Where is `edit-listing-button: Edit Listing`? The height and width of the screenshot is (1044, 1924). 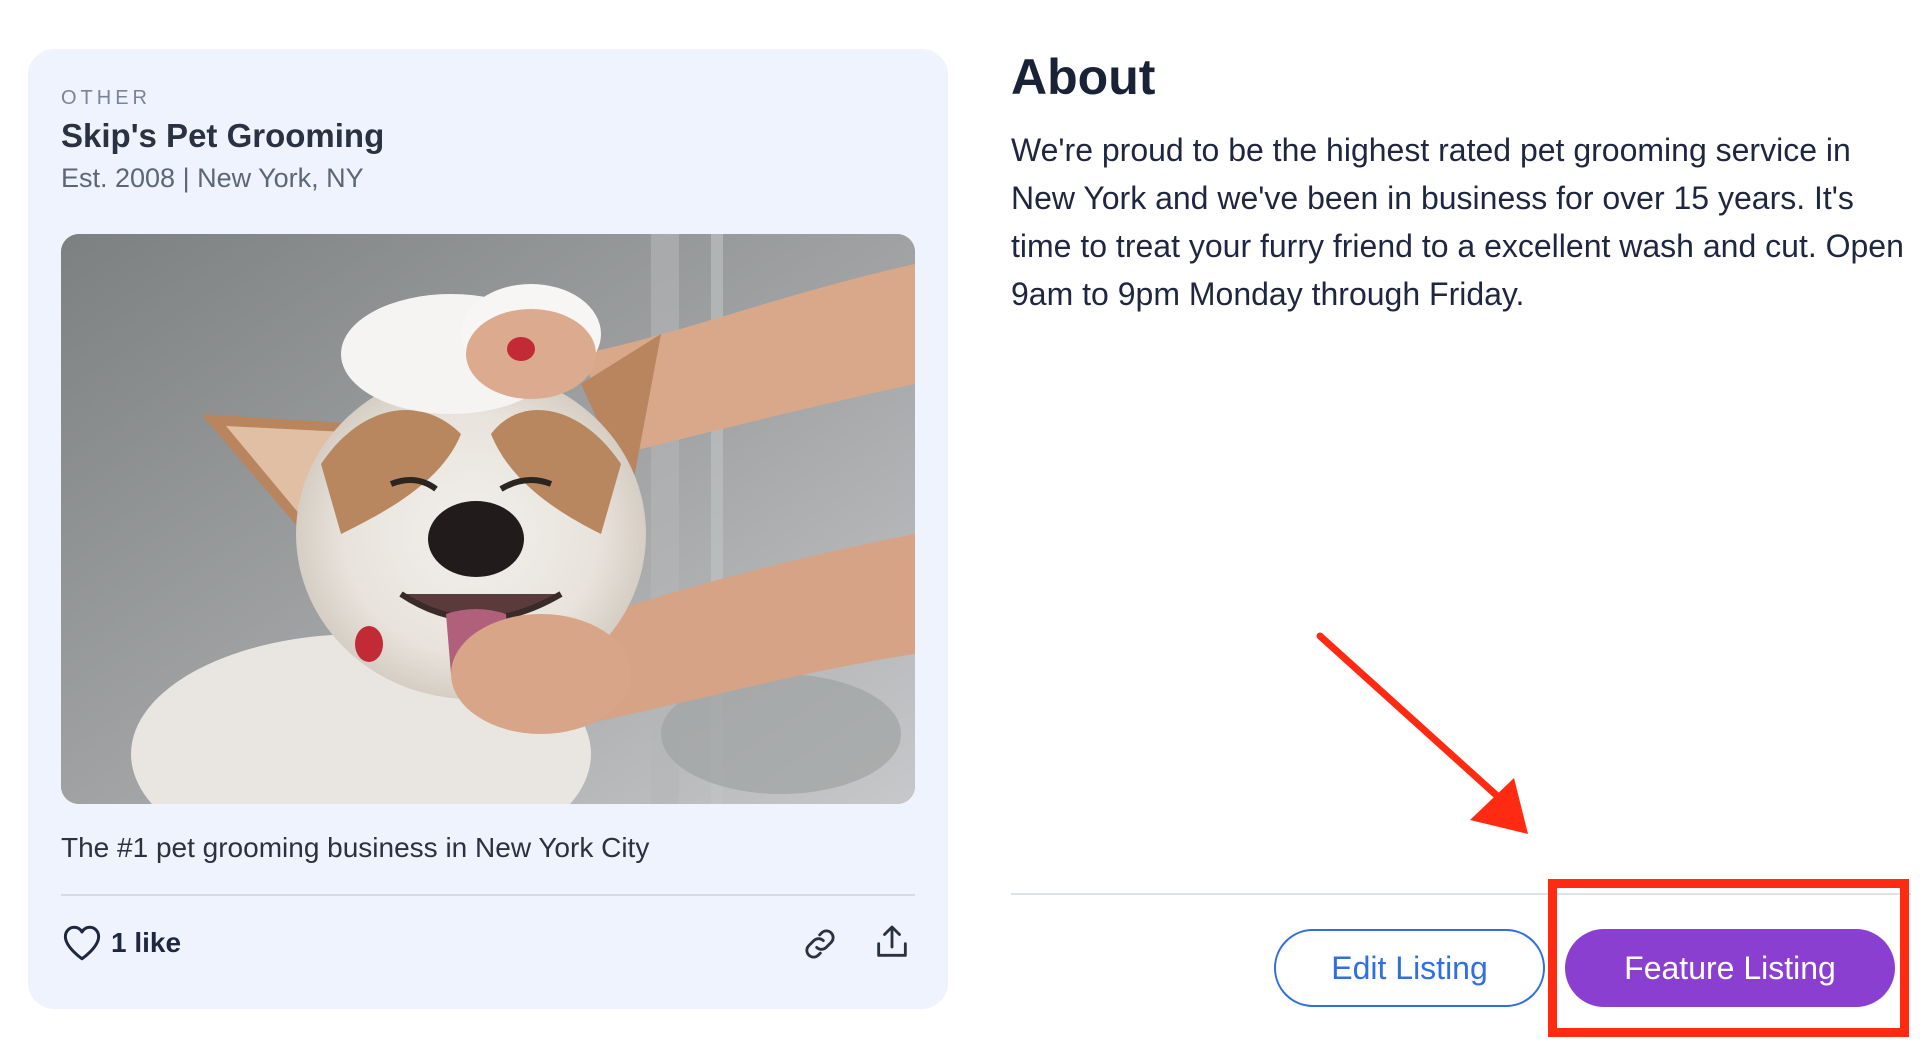 edit-listing-button: Edit Listing is located at coordinates (1409, 968).